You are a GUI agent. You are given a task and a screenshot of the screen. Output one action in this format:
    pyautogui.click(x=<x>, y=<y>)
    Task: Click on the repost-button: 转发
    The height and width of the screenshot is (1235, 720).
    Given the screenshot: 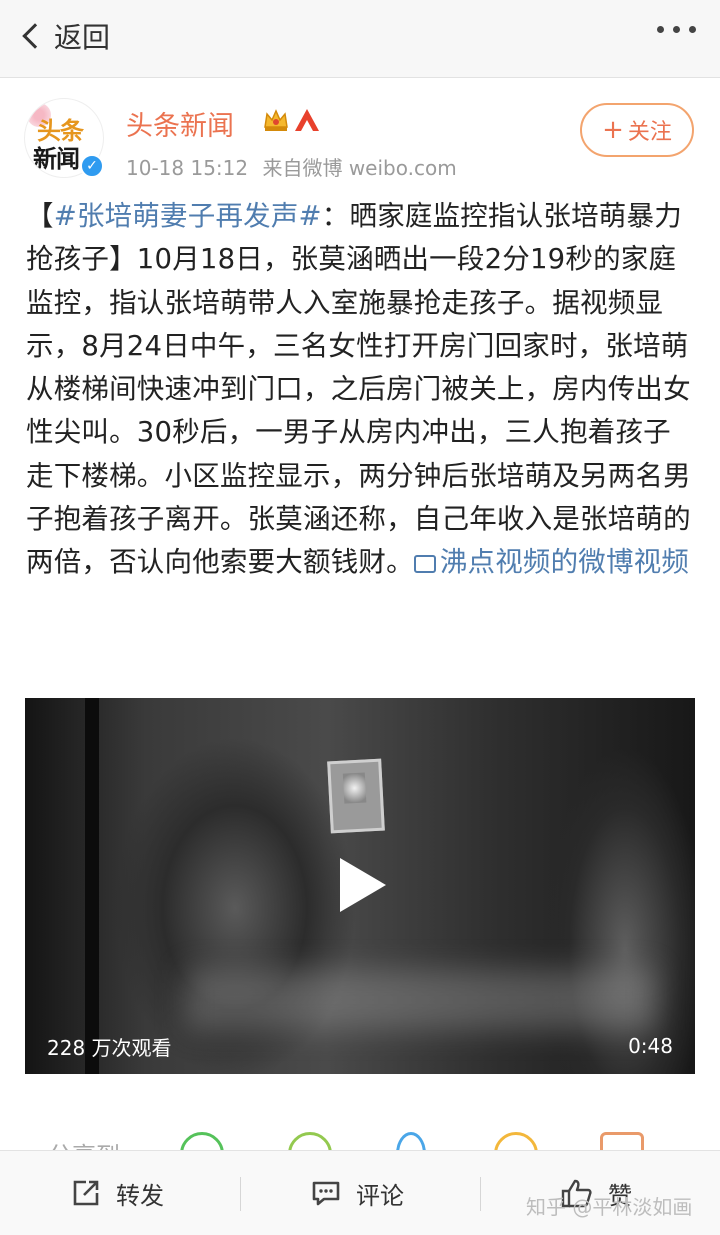 What is the action you would take?
    pyautogui.click(x=117, y=1193)
    